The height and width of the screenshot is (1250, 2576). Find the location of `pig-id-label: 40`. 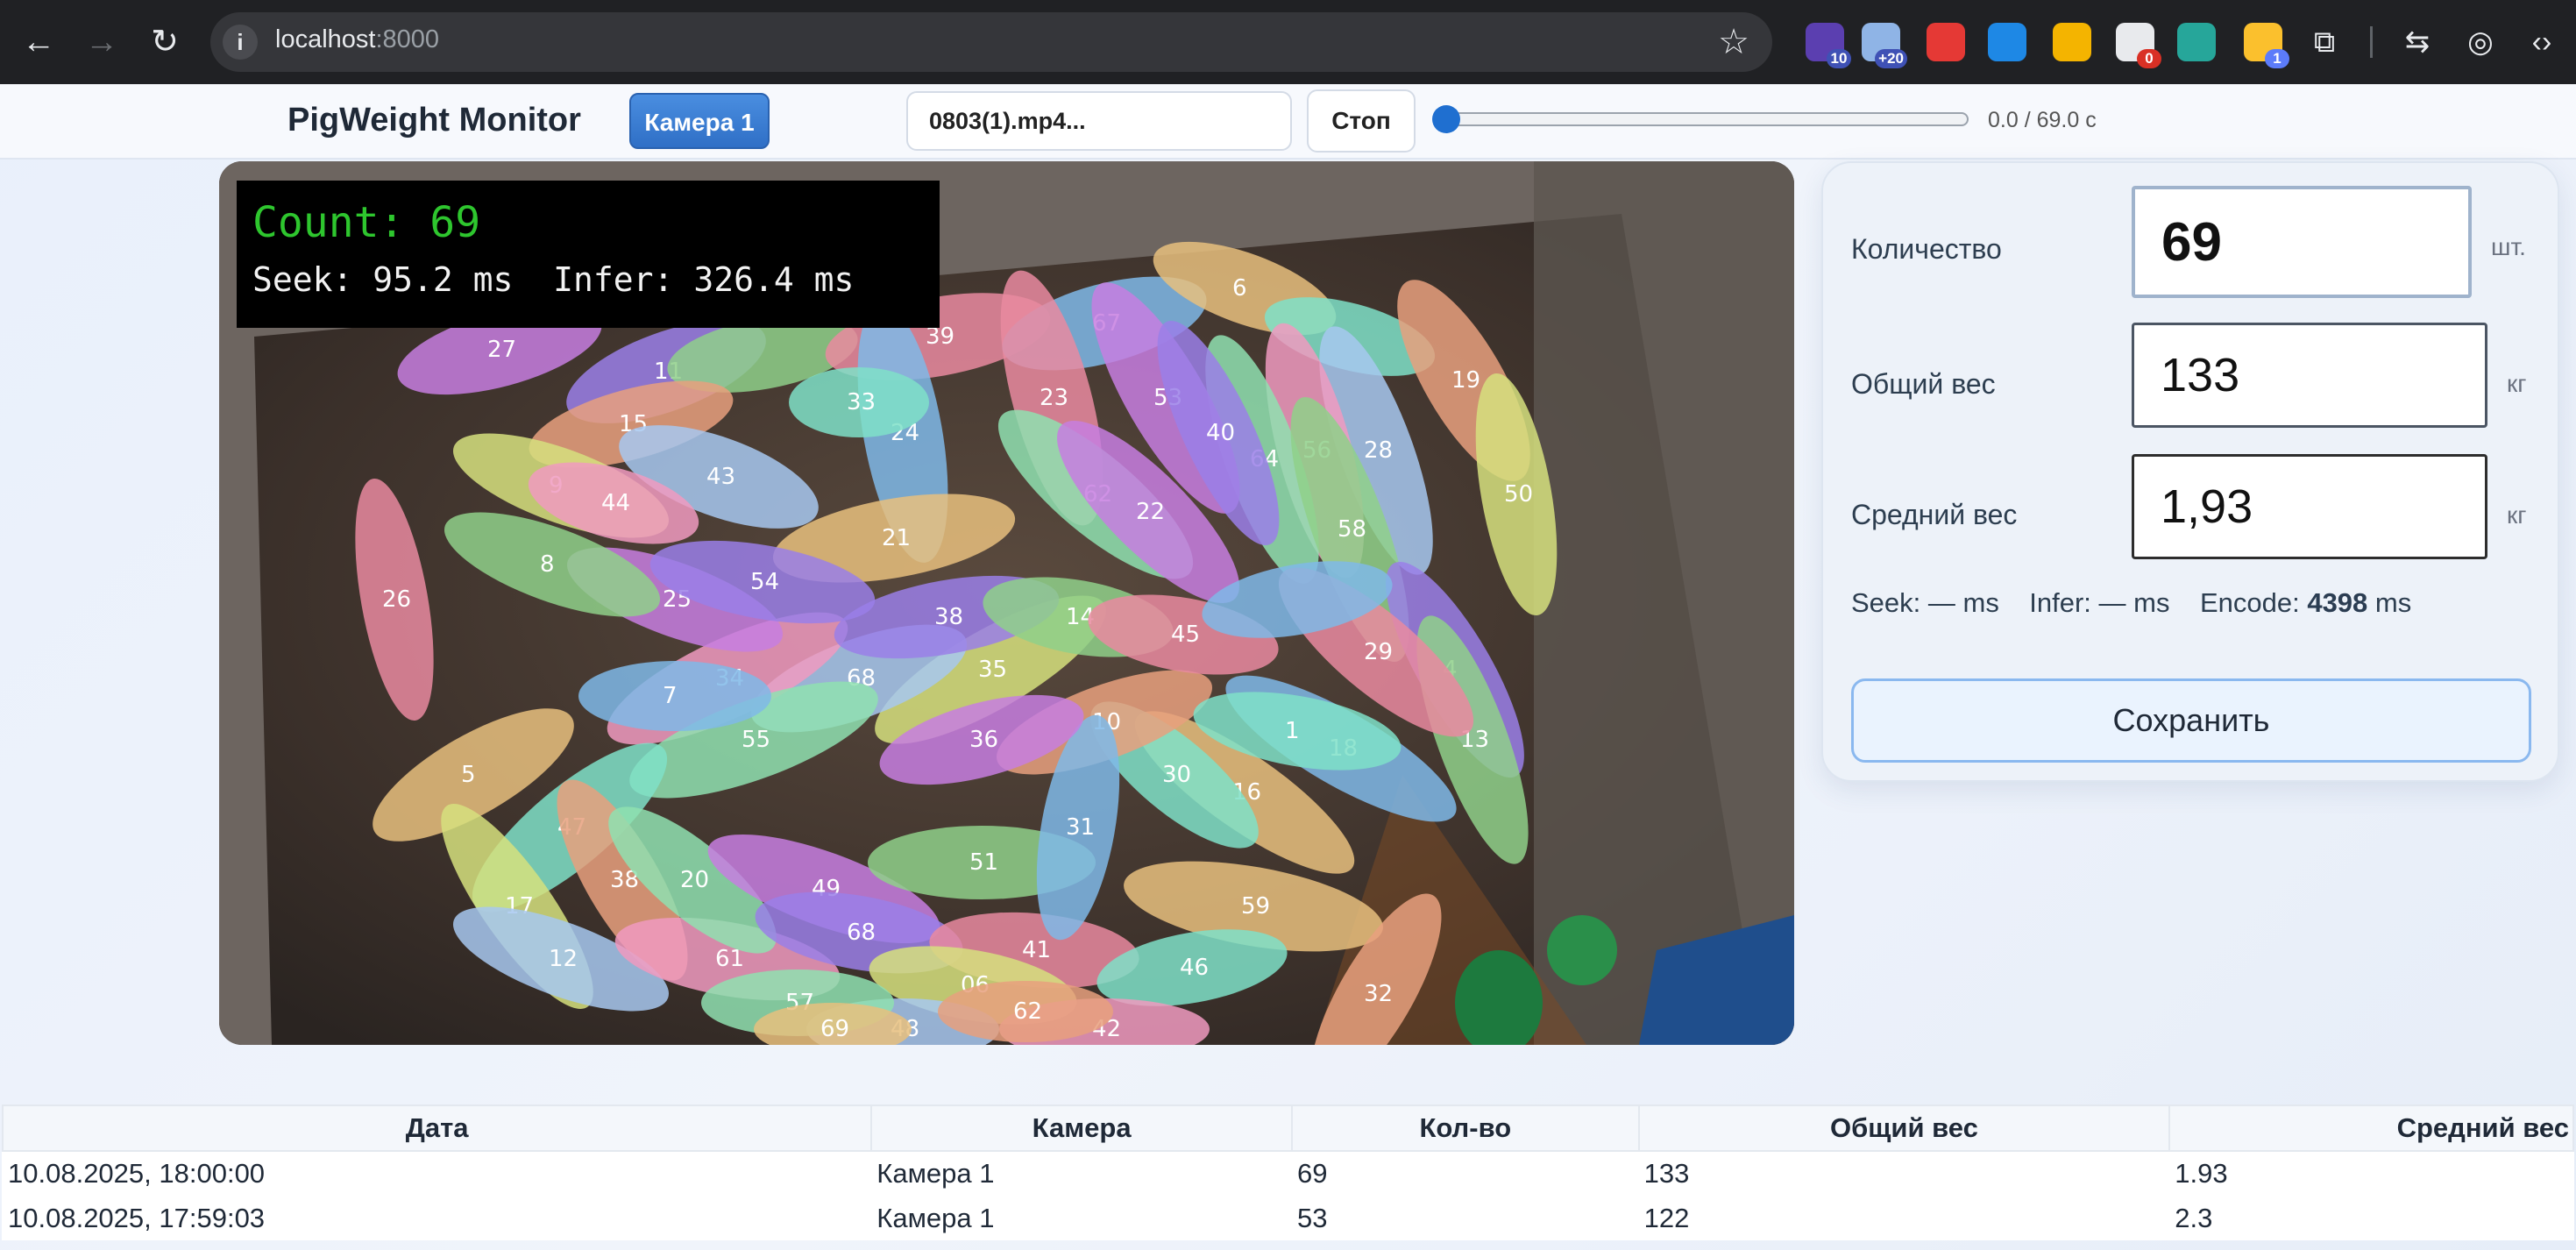

pig-id-label: 40 is located at coordinates (1220, 433).